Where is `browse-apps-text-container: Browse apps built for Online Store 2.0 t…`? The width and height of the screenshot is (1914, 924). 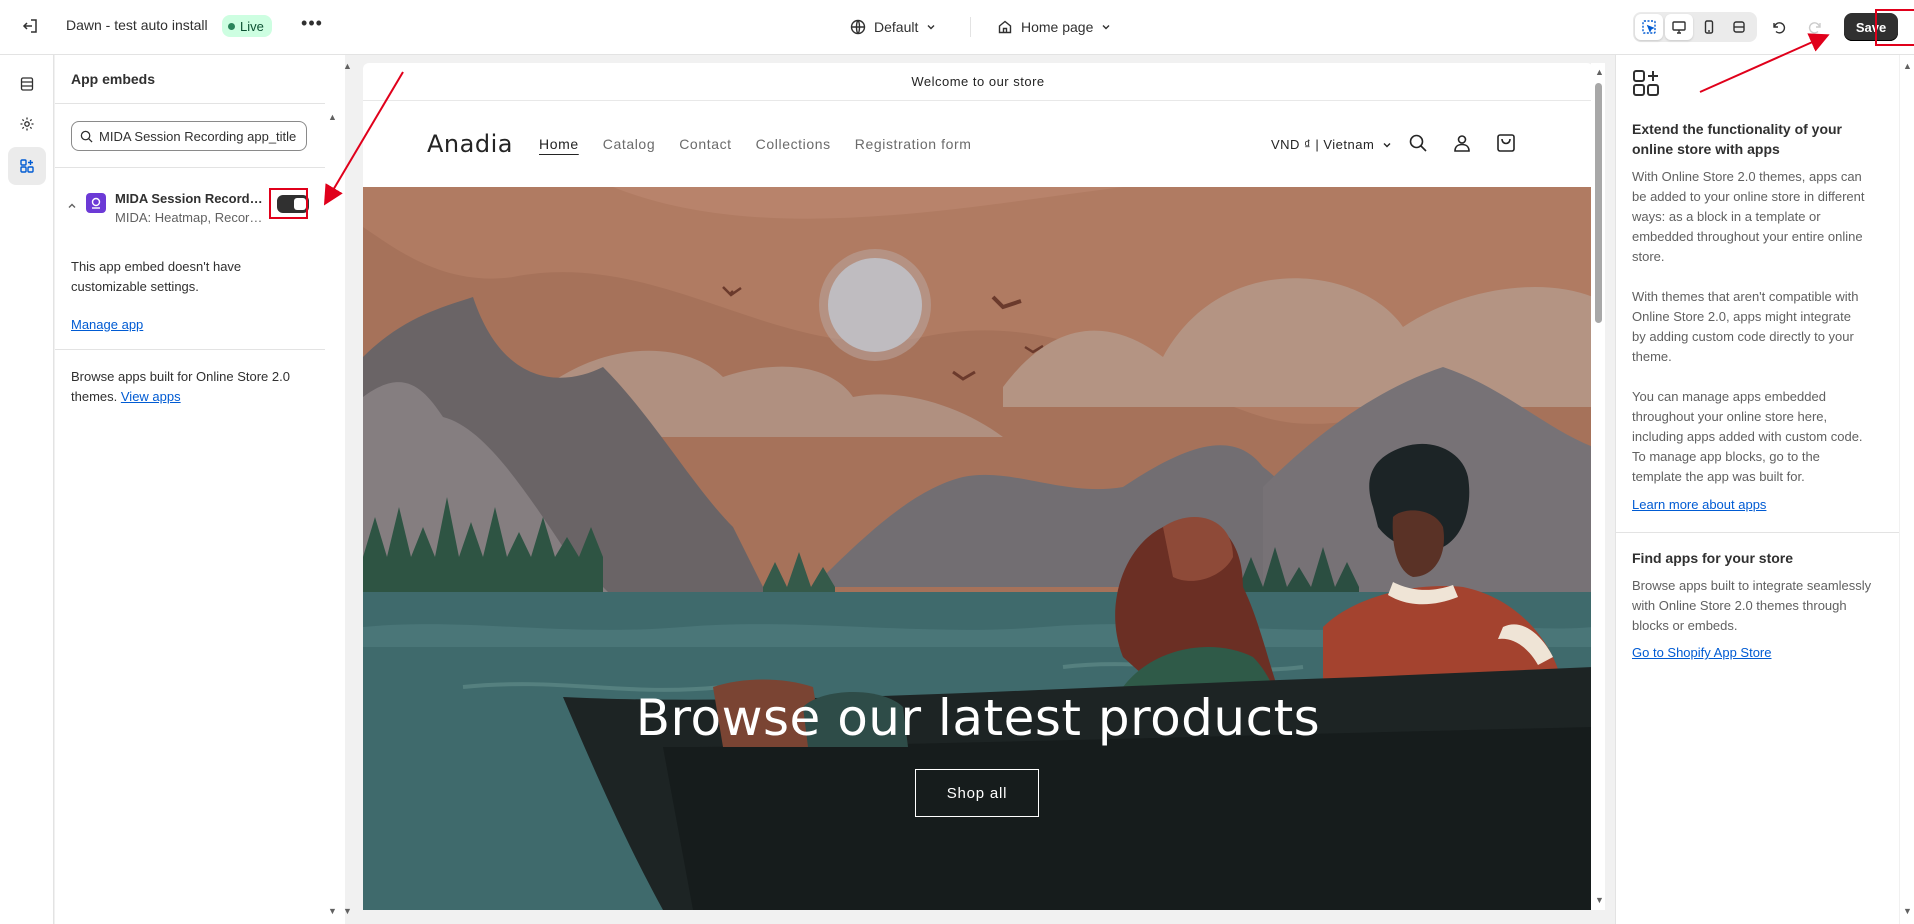
browse-apps-text-container: Browse apps built for Online Store 2.0 t… is located at coordinates (191, 387).